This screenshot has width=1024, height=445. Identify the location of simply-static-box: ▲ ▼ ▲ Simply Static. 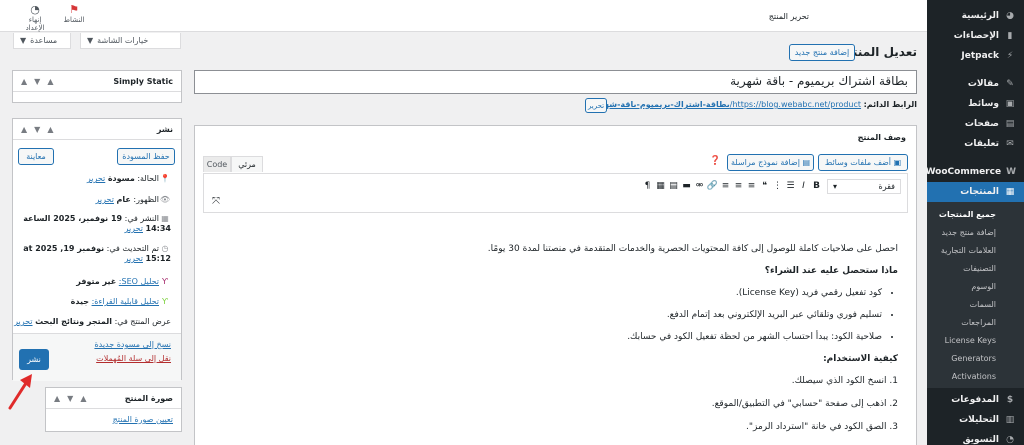
(97, 86).